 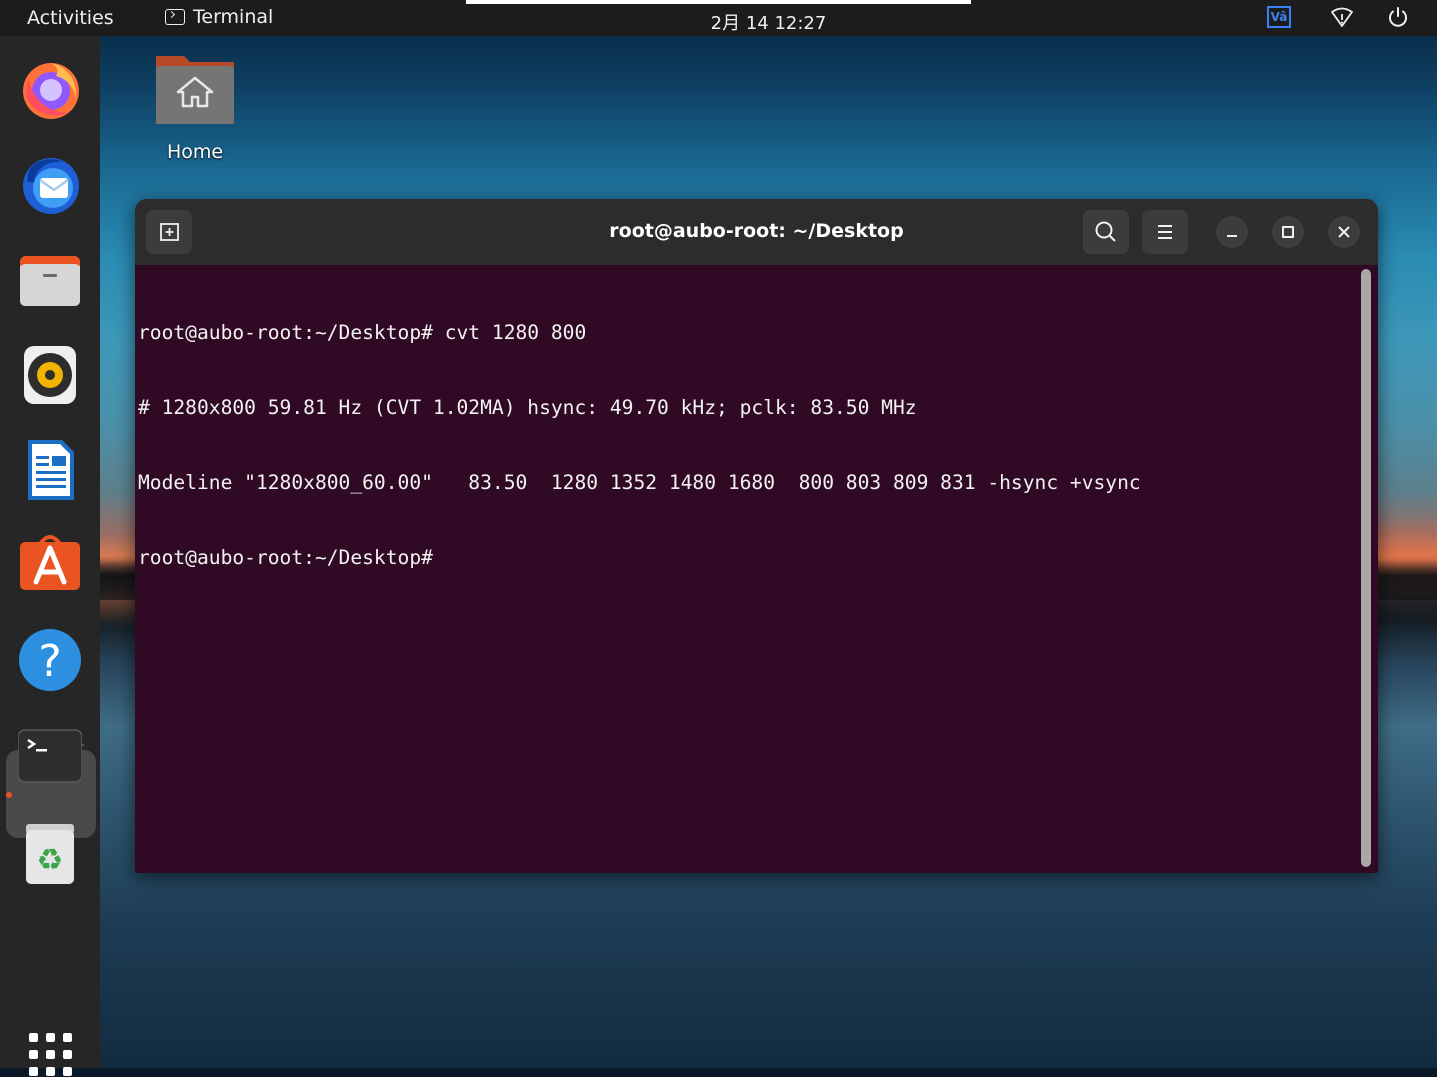 I want to click on minimize-icon, so click(x=1232, y=236).